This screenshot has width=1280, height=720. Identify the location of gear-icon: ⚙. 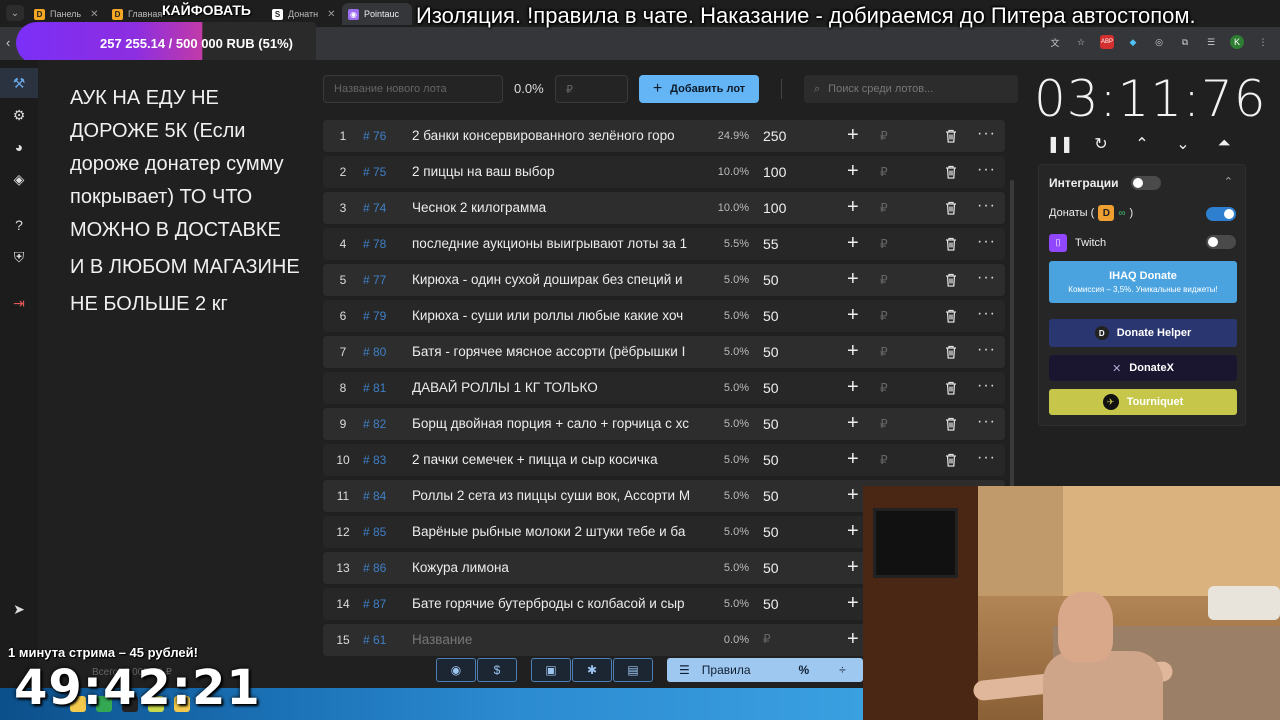
(19, 115).